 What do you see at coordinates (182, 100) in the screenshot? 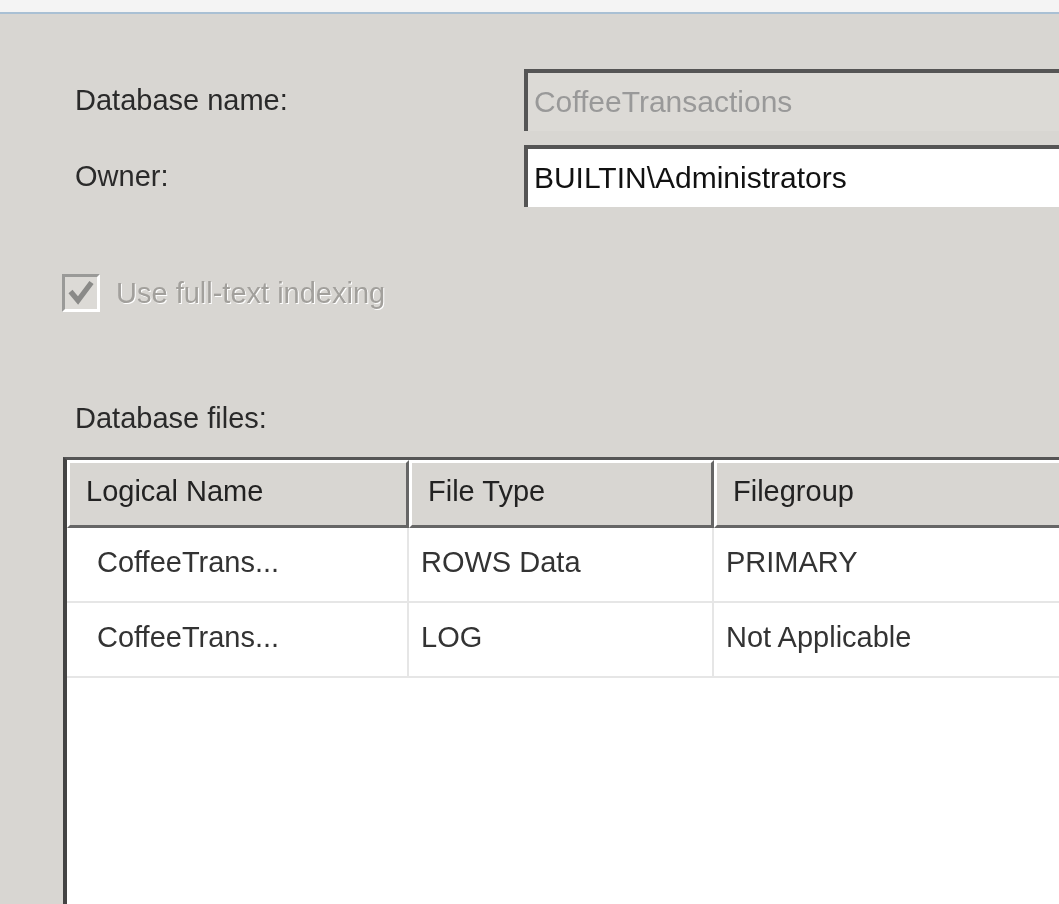
I see `field-label: Database name:` at bounding box center [182, 100].